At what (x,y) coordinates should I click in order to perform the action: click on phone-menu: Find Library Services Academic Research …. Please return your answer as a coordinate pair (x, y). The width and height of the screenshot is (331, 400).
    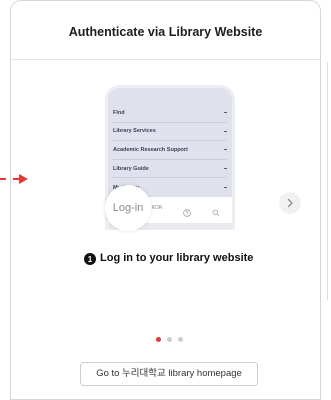
    Looking at the image, I should click on (170, 150).